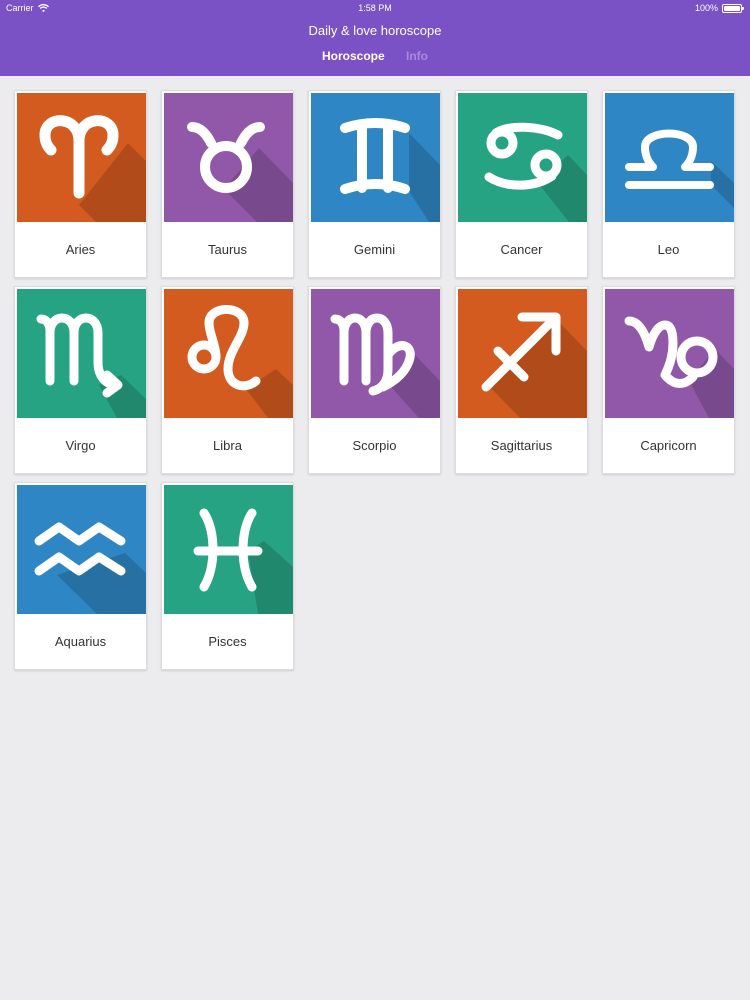 This screenshot has width=750, height=1000. I want to click on zodiac-card-sagittarius: Sagittarius, so click(521, 380).